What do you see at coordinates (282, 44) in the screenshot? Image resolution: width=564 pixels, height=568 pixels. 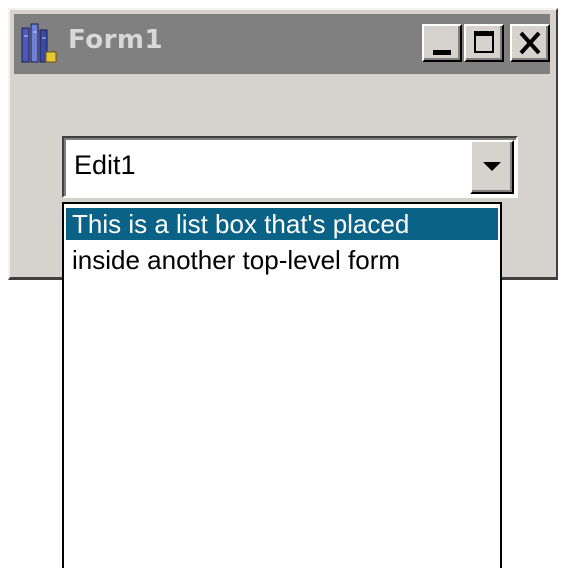 I see `title-bar: Form1` at bounding box center [282, 44].